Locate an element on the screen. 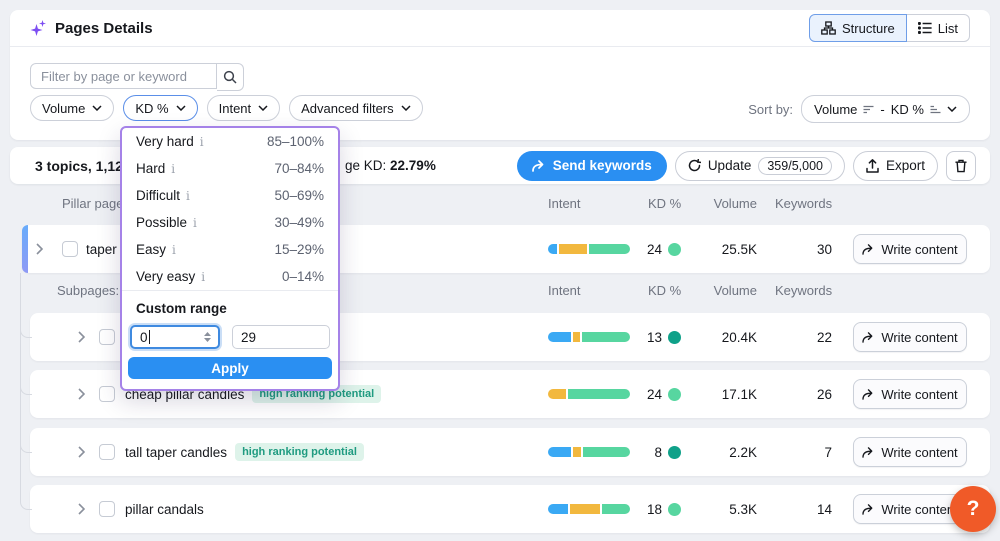 The width and height of the screenshot is (1000, 541). write-content-cell: Write content is located at coordinates (910, 452).